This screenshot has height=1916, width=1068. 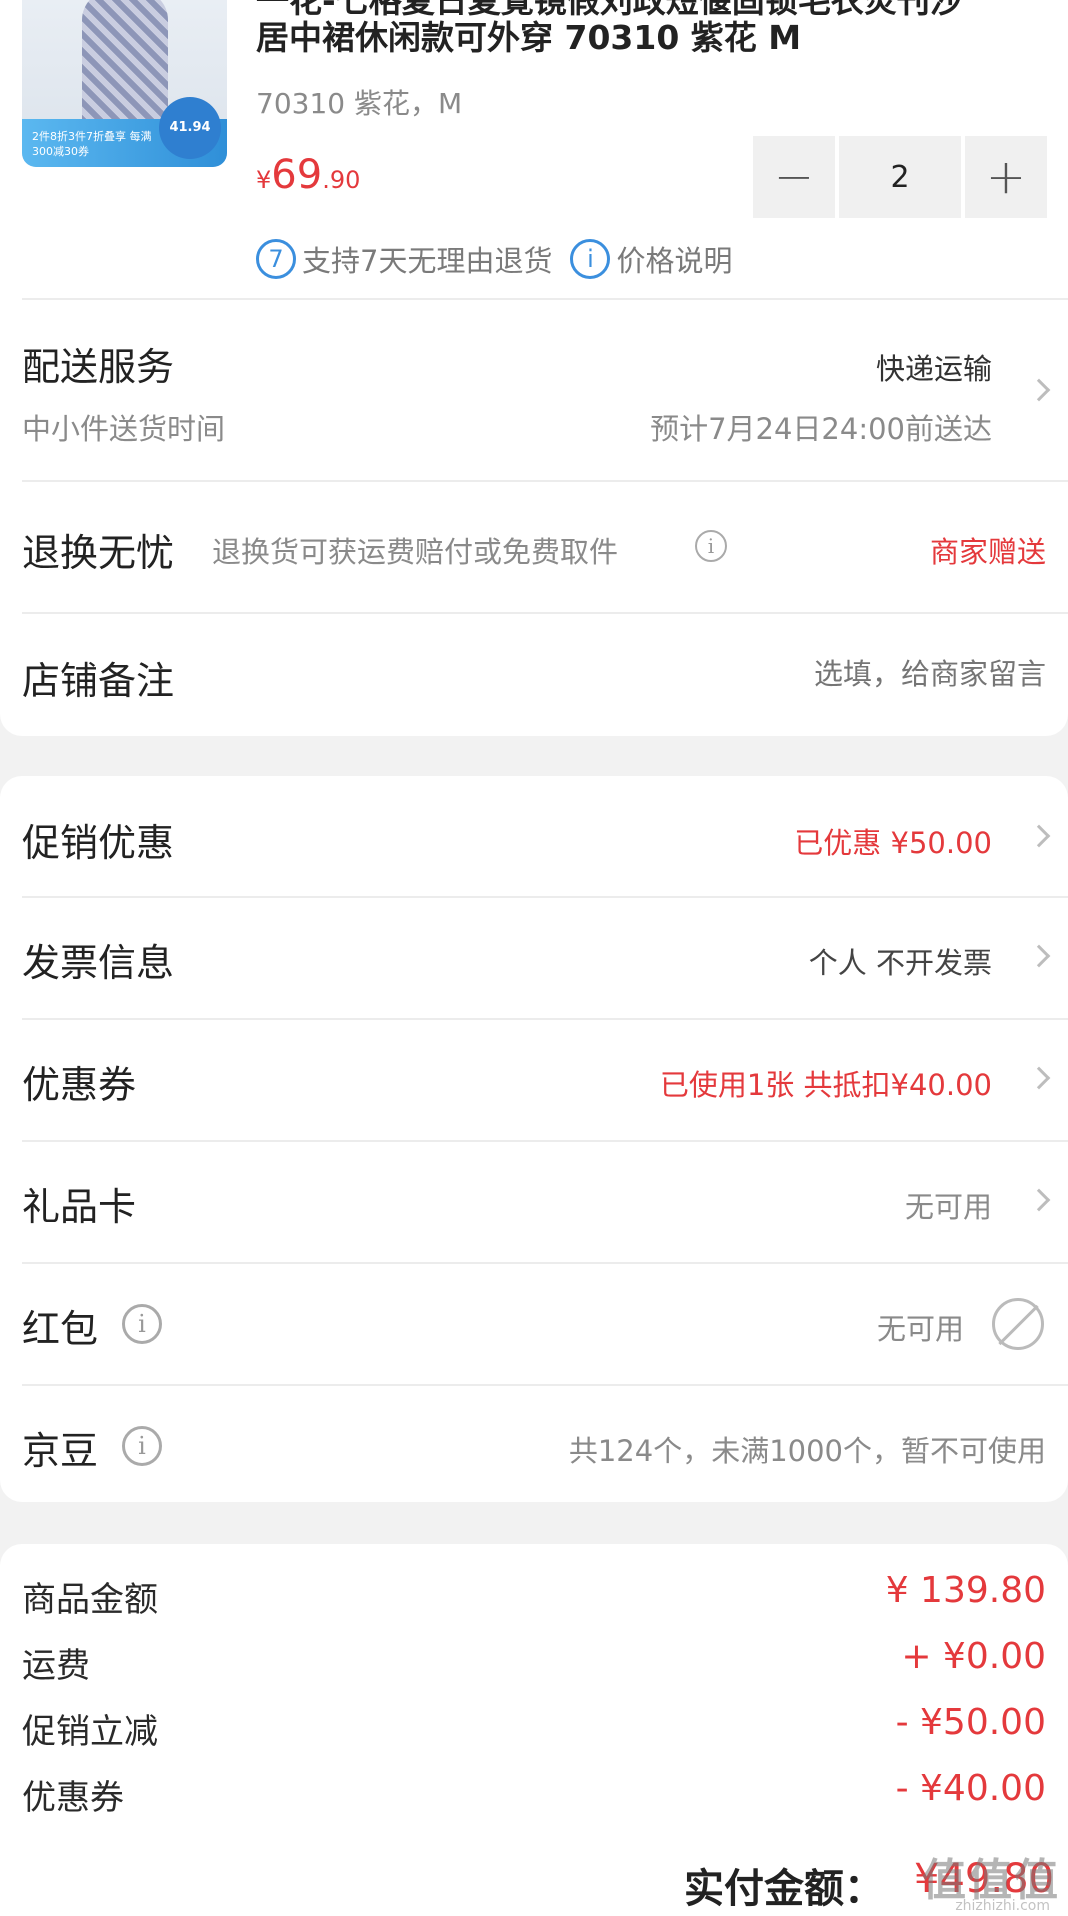 What do you see at coordinates (920, 1329) in the screenshot?
I see `red-packet-value: 无可用` at bounding box center [920, 1329].